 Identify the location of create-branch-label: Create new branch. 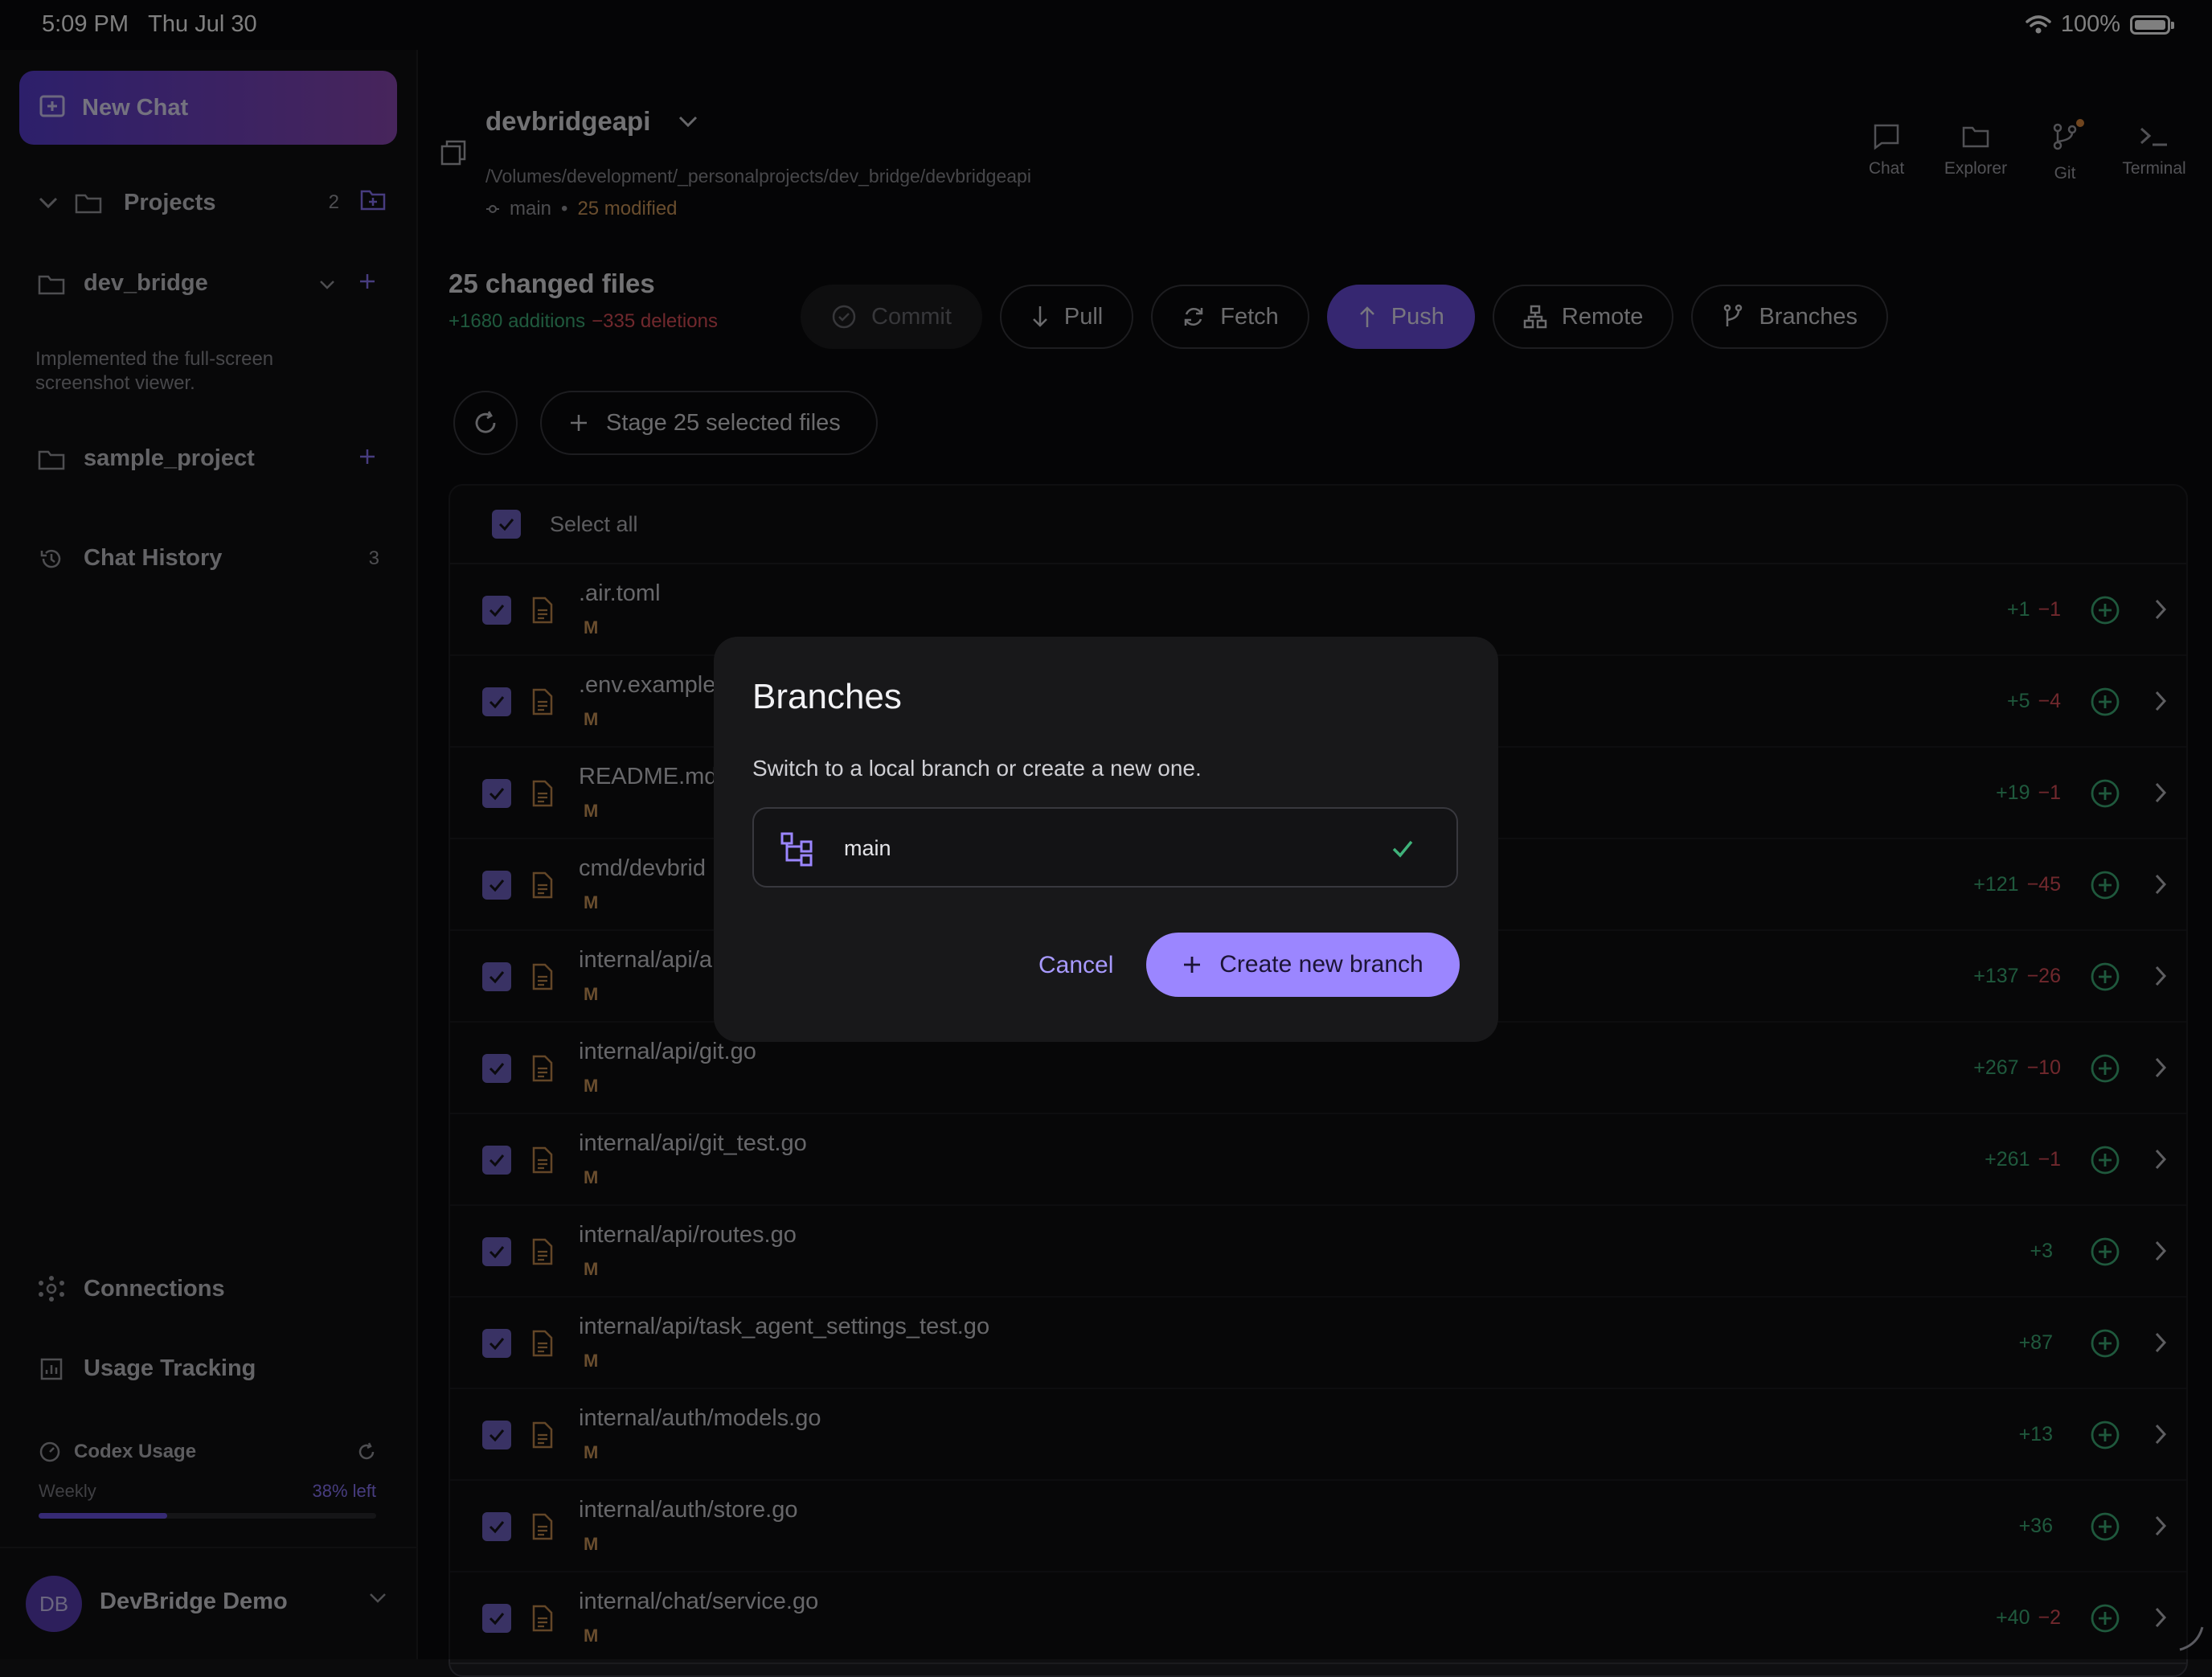
(1321, 964).